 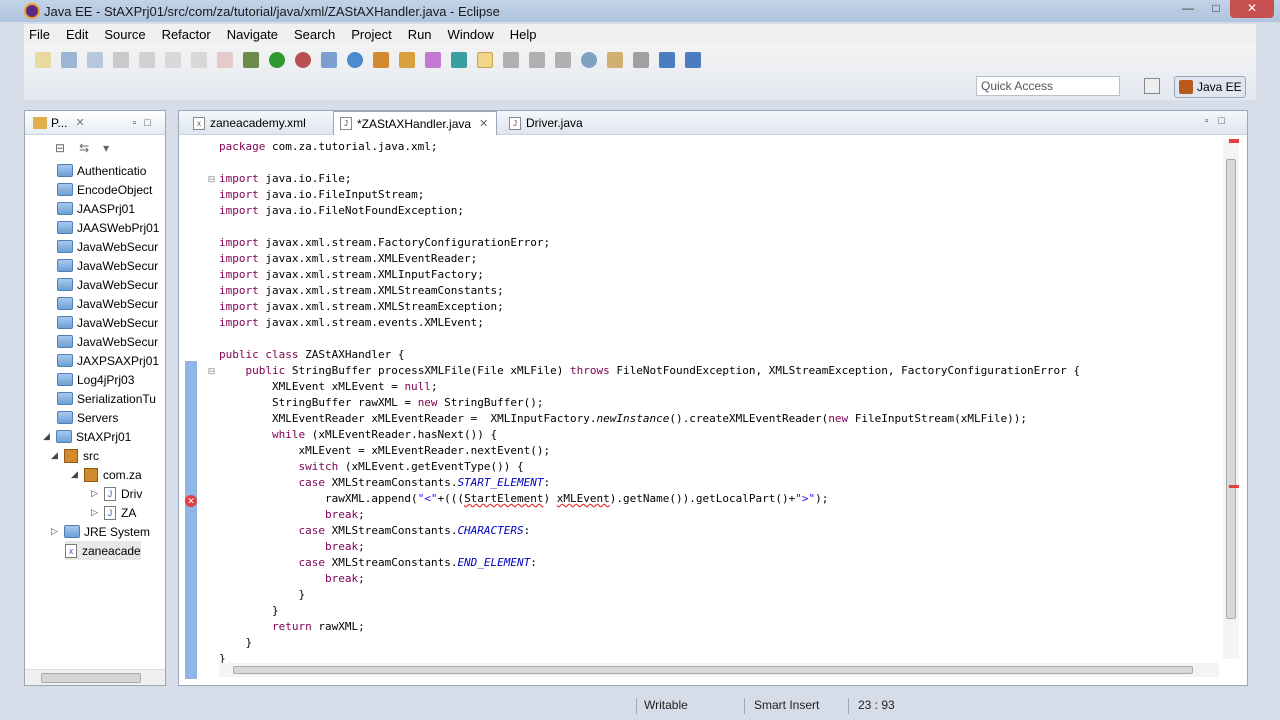 I want to click on tree-item-label: JRE System, so click(x=117, y=531).